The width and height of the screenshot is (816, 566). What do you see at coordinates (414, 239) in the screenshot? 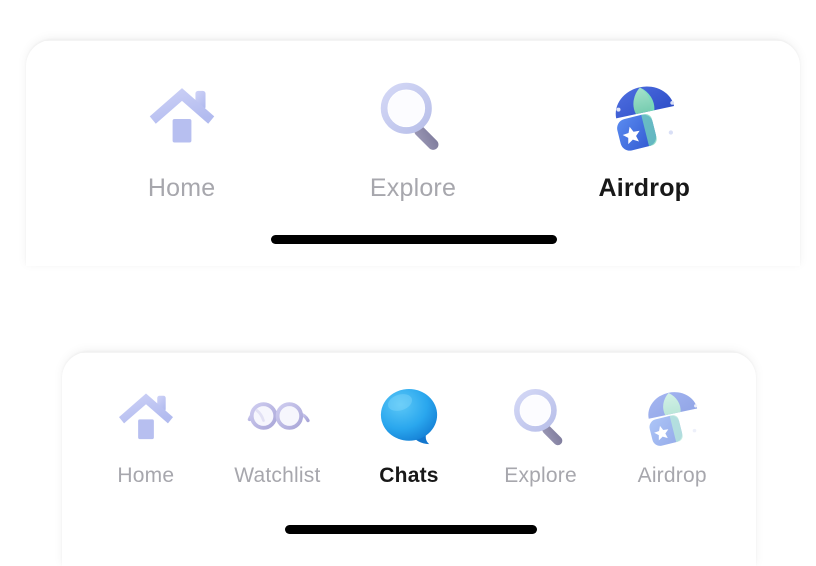
I see `home-indicator-bar-top` at bounding box center [414, 239].